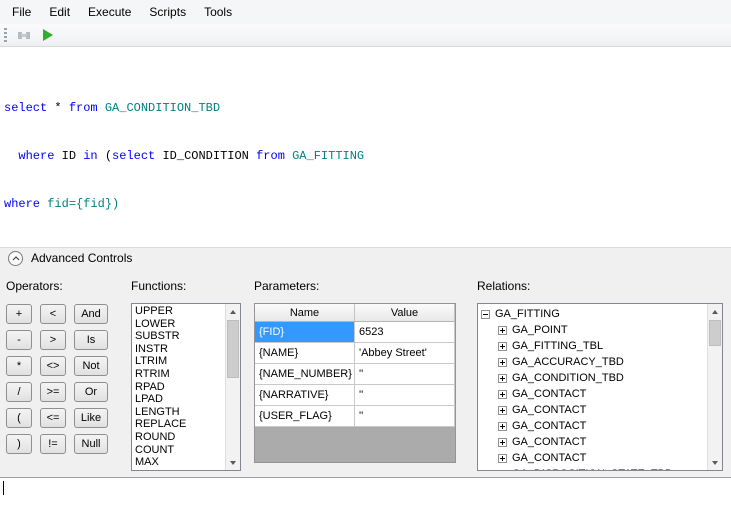 The image size is (731, 520). Describe the element at coordinates (592, 362) in the screenshot. I see `tree-node: GA_ACCURACY_TBD` at that location.